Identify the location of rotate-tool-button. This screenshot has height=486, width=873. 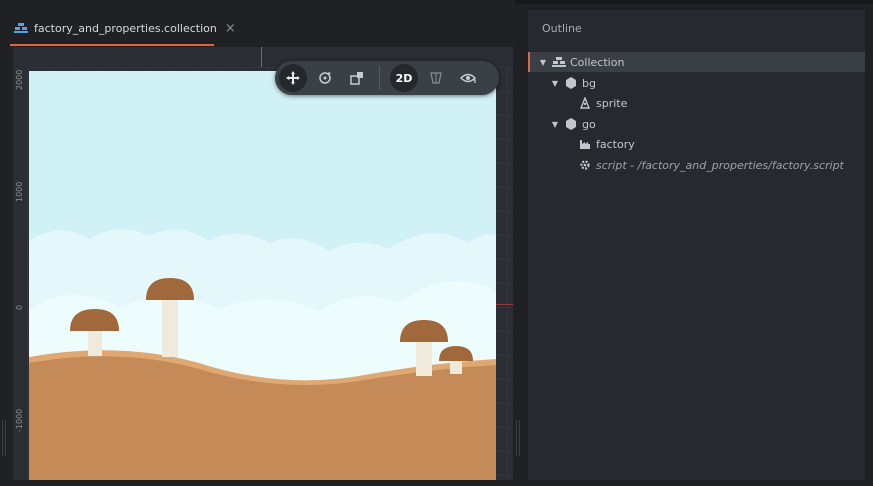
(325, 78).